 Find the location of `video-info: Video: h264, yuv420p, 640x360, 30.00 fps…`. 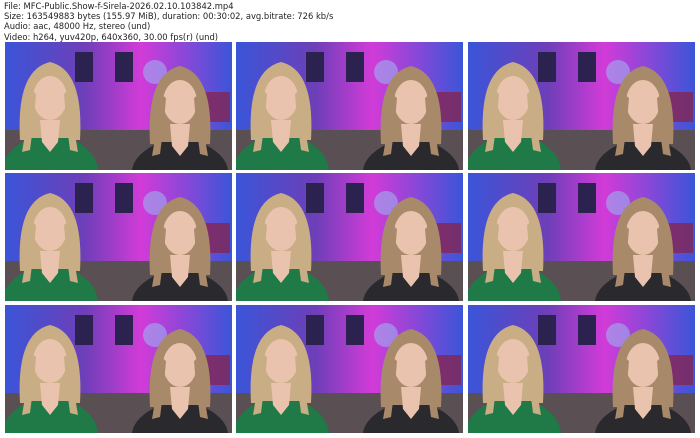

video-info: Video: h264, yuv420p, 640x360, 30.00 fps… is located at coordinates (111, 36).